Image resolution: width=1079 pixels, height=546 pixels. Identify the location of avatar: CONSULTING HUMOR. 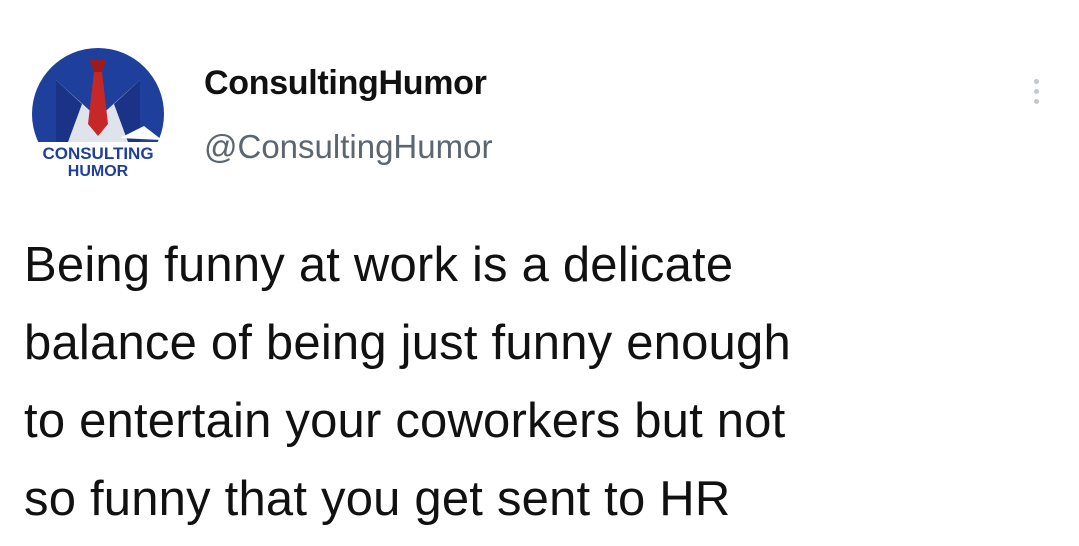
(98, 116).